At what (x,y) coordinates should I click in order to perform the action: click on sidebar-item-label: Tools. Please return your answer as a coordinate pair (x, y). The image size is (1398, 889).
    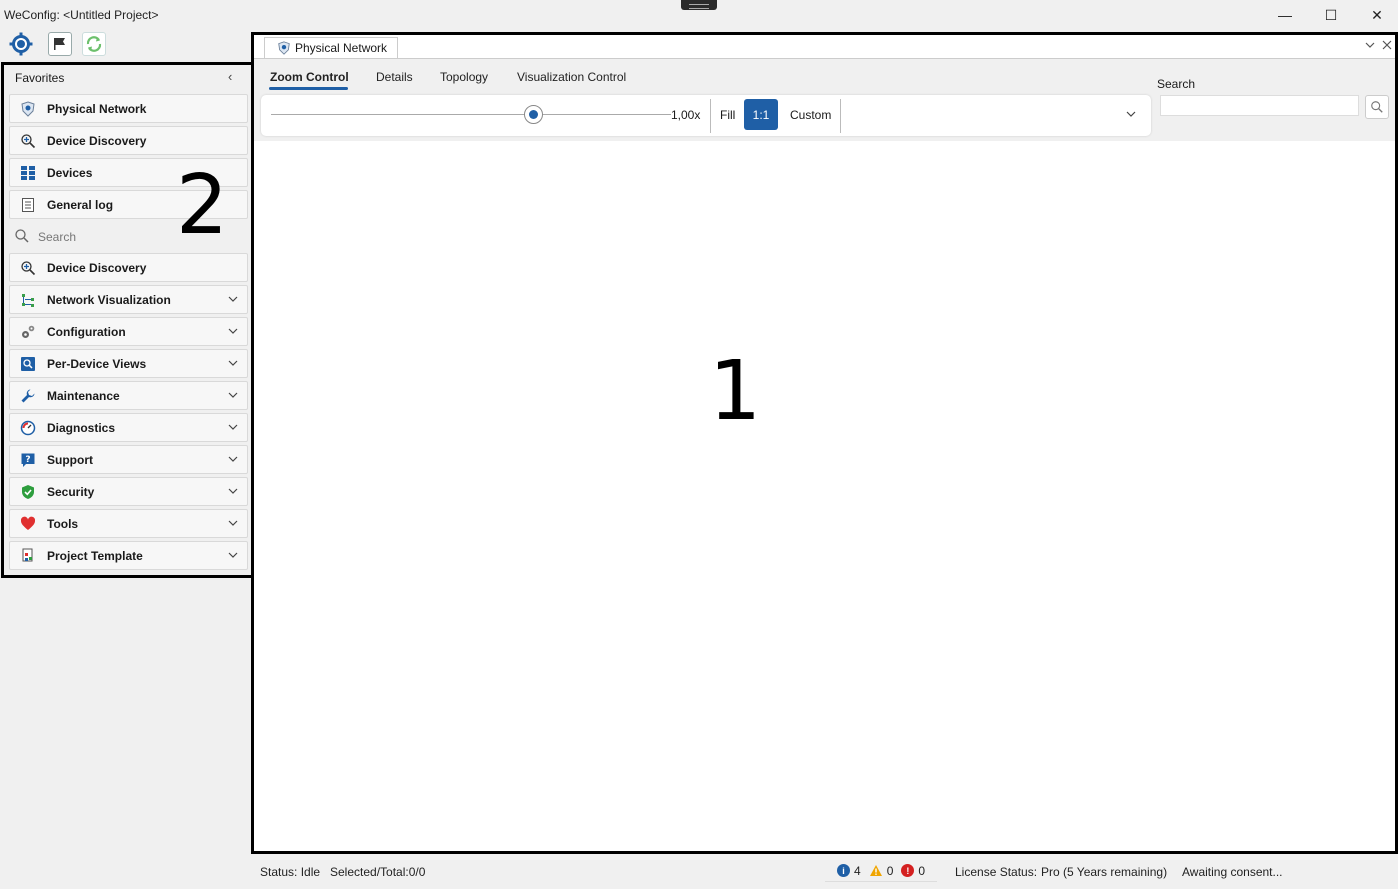
    Looking at the image, I should click on (63, 523).